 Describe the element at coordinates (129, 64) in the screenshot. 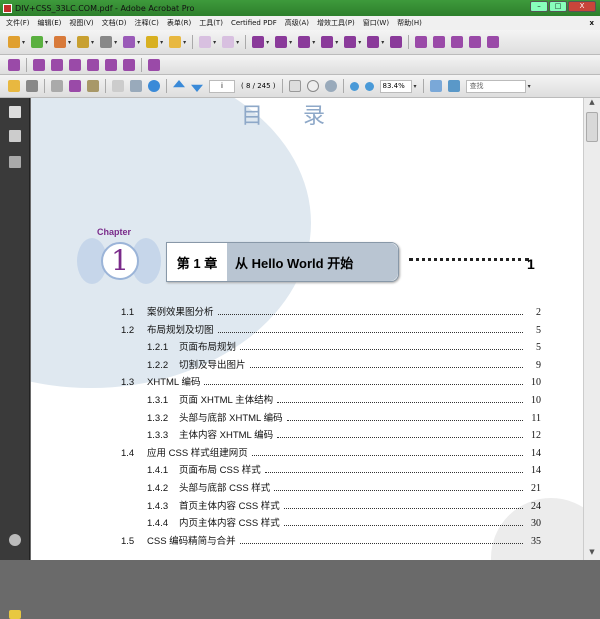

I see `number-page-icon` at that location.